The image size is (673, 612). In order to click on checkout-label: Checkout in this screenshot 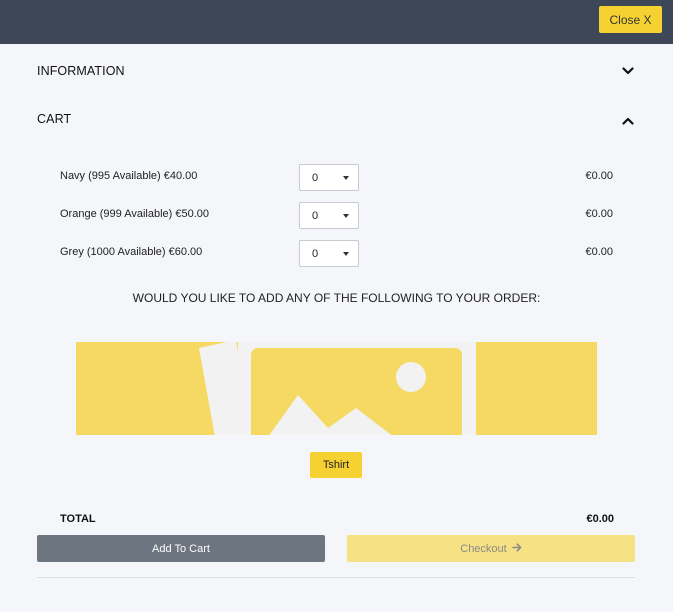, I will do `click(483, 548)`.